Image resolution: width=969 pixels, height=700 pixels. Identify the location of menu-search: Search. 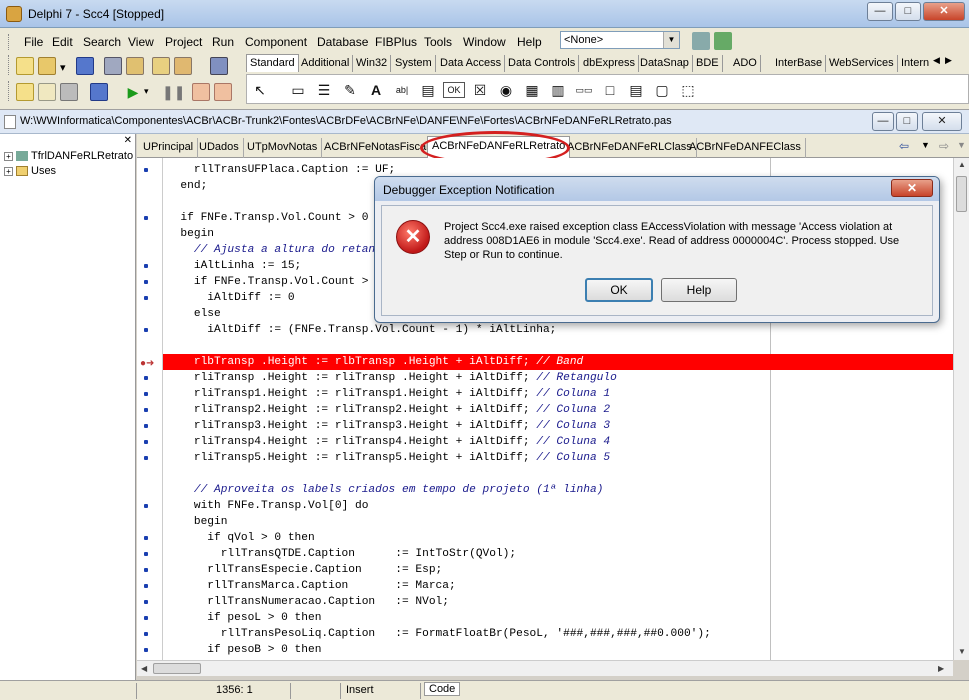
(102, 42).